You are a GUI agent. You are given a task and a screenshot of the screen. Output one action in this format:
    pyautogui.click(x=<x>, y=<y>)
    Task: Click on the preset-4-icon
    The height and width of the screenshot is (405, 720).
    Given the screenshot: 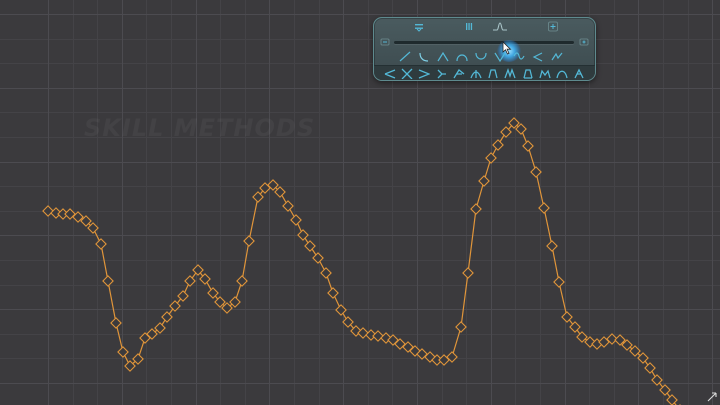 What is the action you would take?
    pyautogui.click(x=441, y=73)
    